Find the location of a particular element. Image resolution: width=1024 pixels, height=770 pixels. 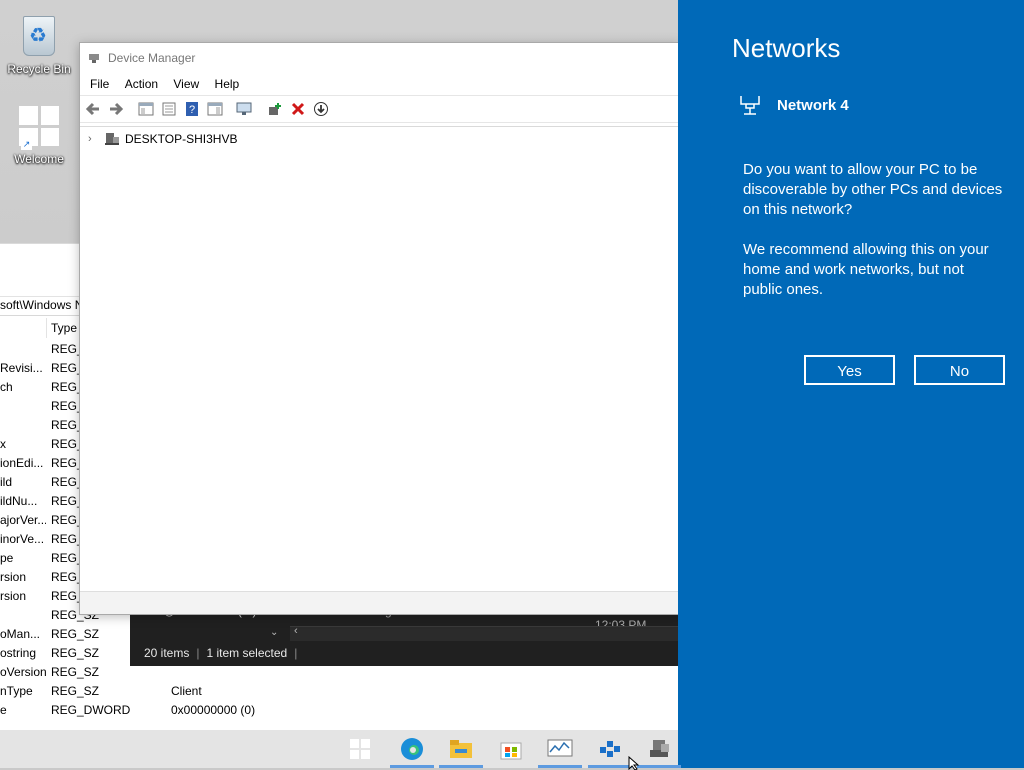

action-pane-icon is located at coordinates (215, 109).